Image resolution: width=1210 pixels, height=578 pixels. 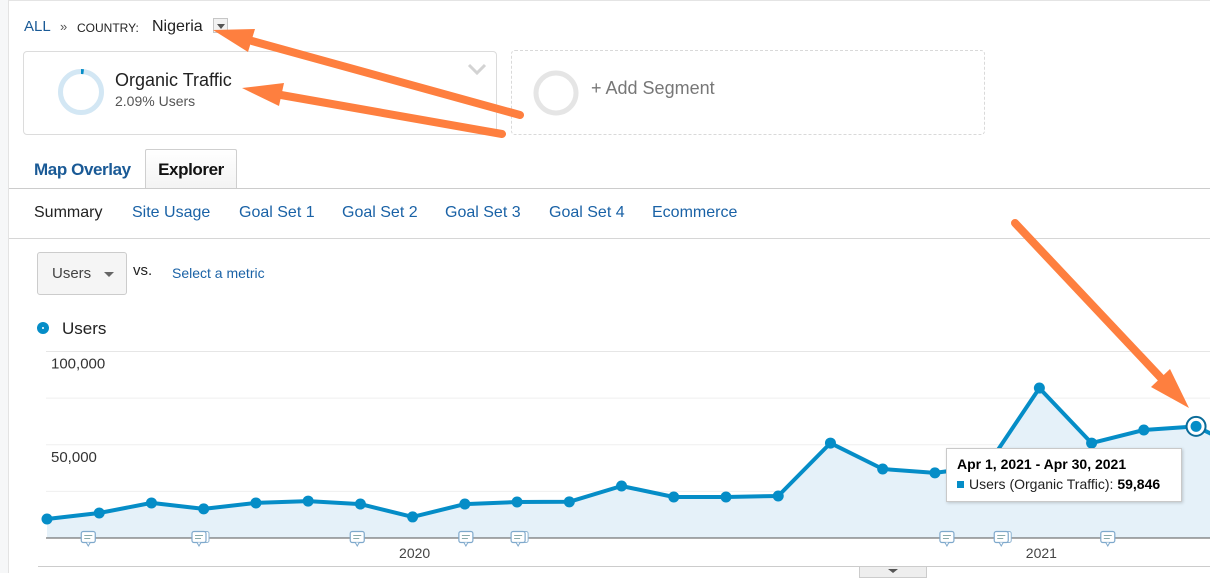 I want to click on empty-segment-ring-icon, so click(x=556, y=93).